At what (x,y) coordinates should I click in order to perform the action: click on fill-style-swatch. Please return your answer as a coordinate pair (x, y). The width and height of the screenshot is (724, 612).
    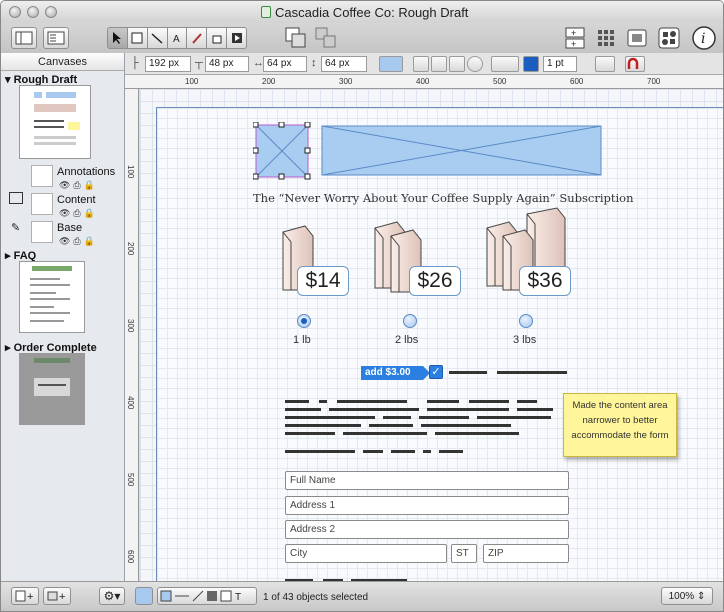
    Looking at the image, I should click on (144, 596).